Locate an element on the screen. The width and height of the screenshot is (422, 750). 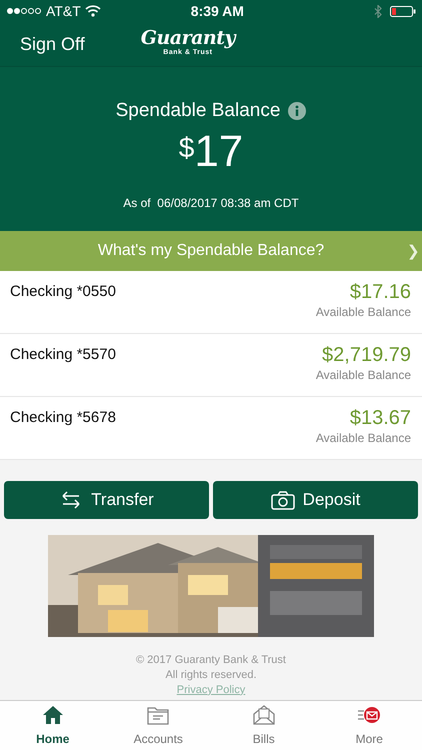
bluetooth-icon is located at coordinates (378, 11).